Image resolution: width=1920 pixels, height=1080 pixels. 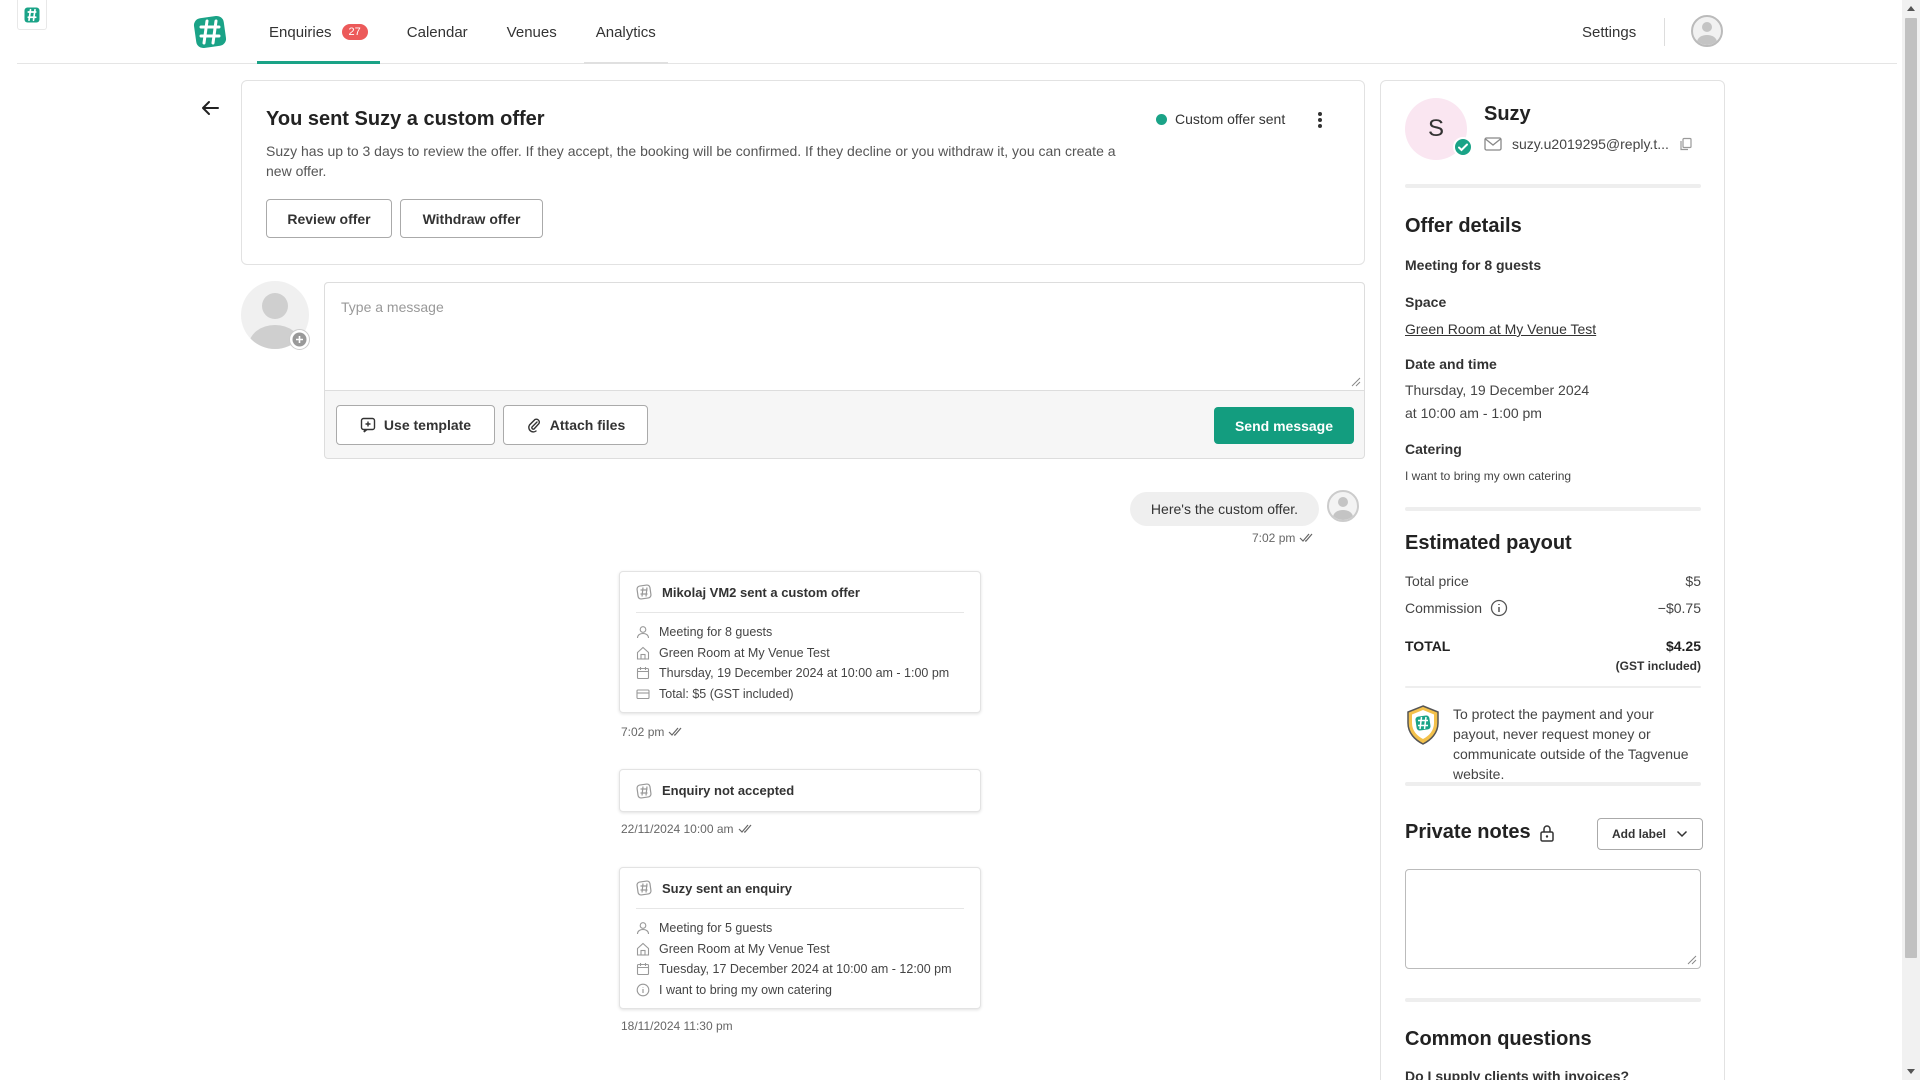 I want to click on nav-analytics-label: Analytics, so click(x=625, y=32).